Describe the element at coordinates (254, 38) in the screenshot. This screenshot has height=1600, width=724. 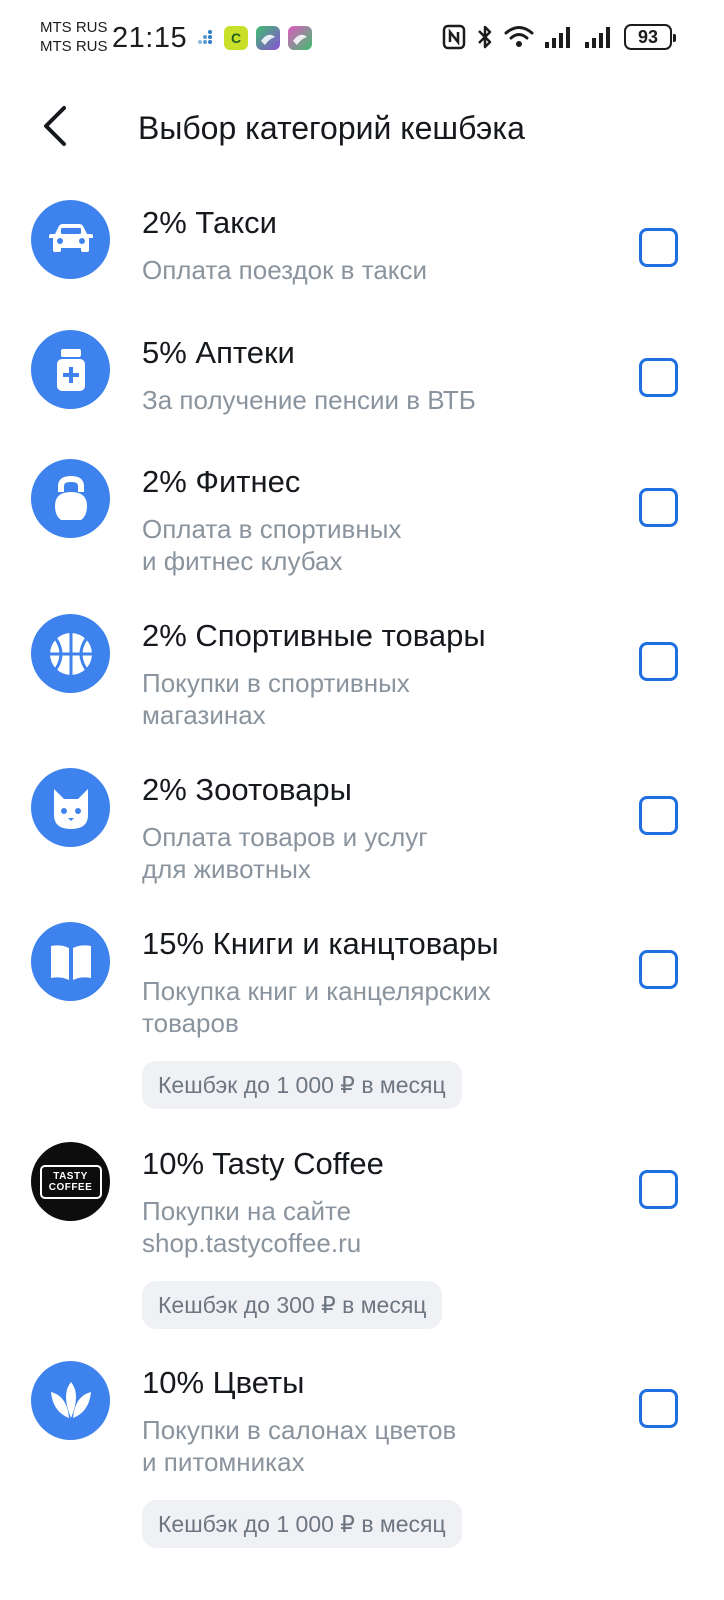
I see `notification-icons: C` at that location.